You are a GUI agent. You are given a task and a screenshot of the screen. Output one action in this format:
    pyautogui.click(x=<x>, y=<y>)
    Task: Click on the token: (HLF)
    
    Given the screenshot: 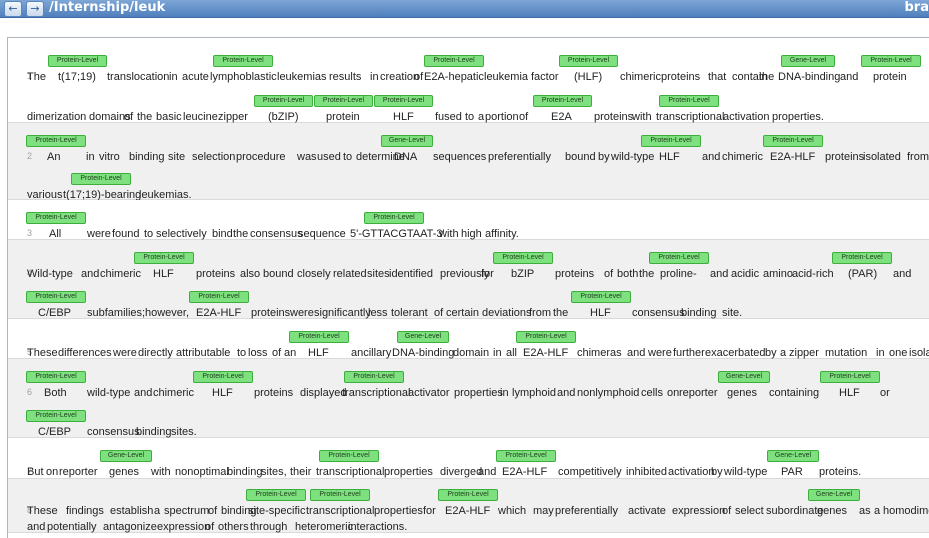 What is the action you would take?
    pyautogui.click(x=588, y=77)
    